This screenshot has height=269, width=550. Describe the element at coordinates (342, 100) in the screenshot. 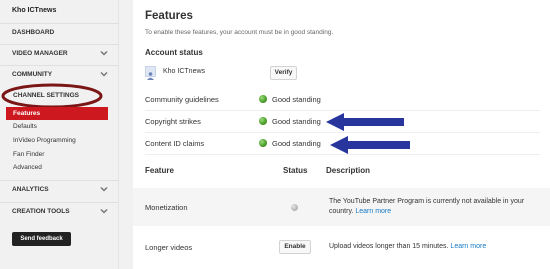

I see `status-row-community-guidelines: Community guidelines Good standing` at that location.